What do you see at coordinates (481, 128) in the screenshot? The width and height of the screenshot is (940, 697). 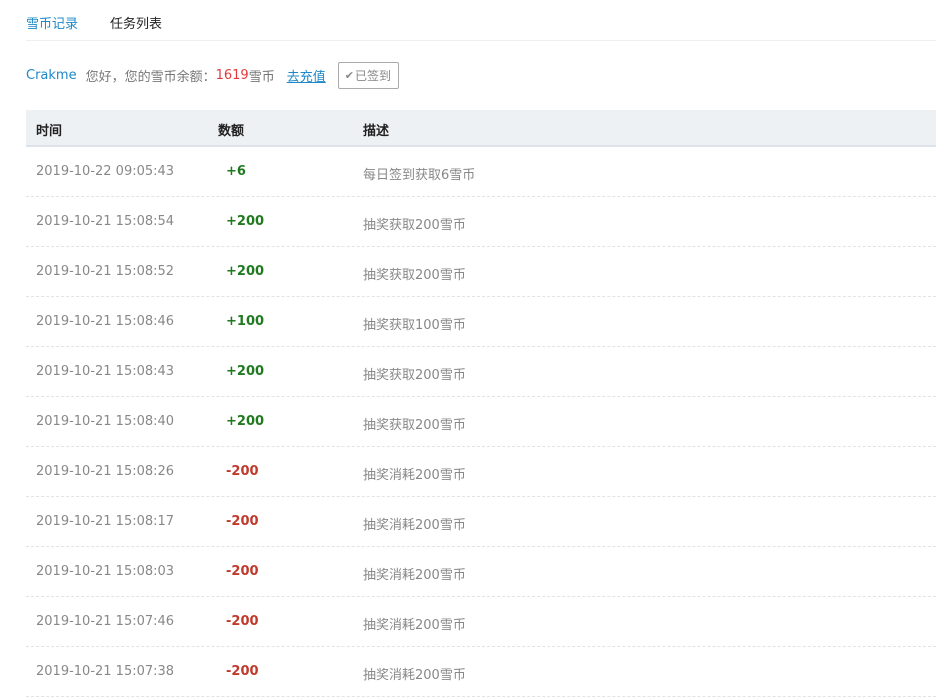 I see `table-header: 时间 数额 描述` at bounding box center [481, 128].